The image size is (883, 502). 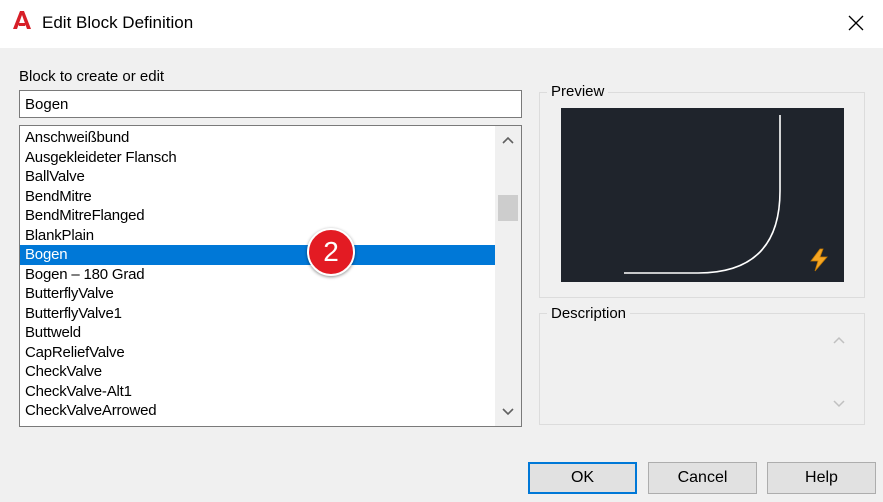 I want to click on lightning-icon, so click(x=819, y=260).